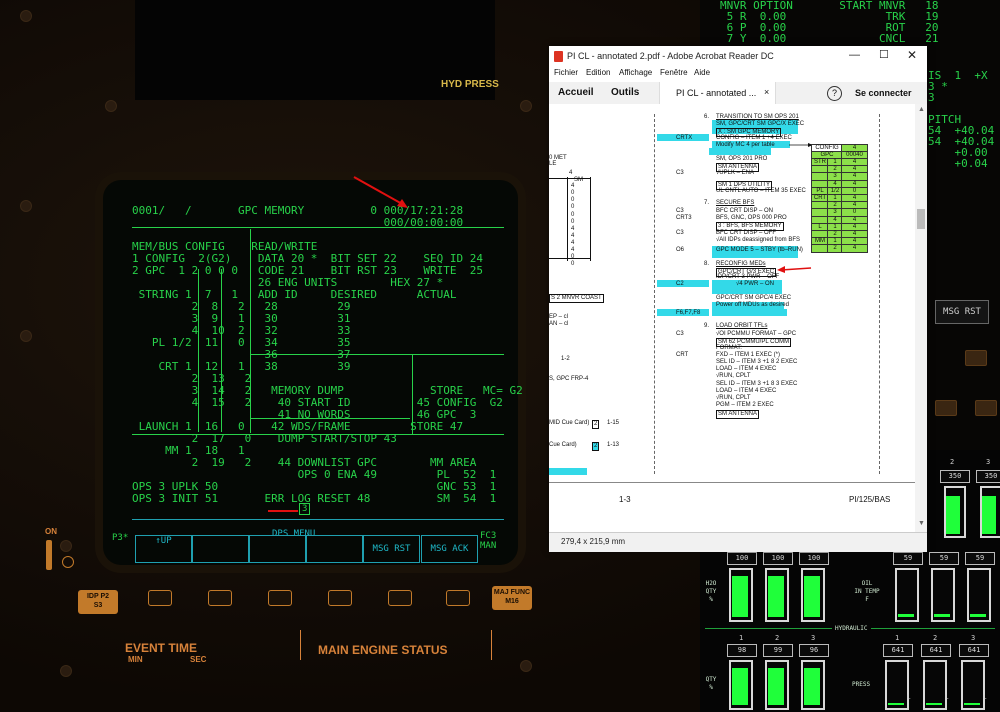  Describe the element at coordinates (766, 92) in the screenshot. I see `tab-close-icon: ×` at that location.